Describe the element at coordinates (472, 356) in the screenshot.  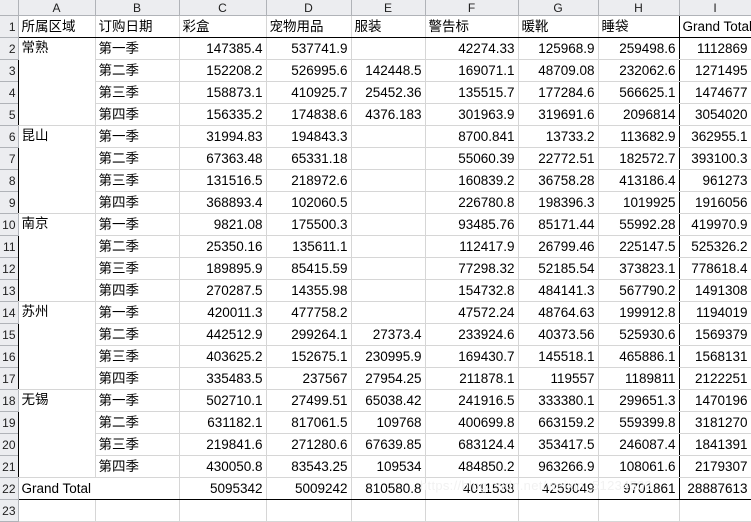
I see `cell-value: 169430.7` at that location.